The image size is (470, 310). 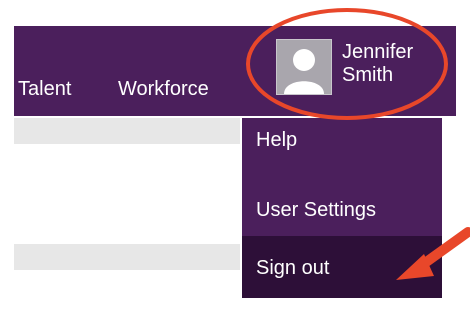 What do you see at coordinates (163, 89) in the screenshot?
I see `nav-item-workforce: Workforce` at bounding box center [163, 89].